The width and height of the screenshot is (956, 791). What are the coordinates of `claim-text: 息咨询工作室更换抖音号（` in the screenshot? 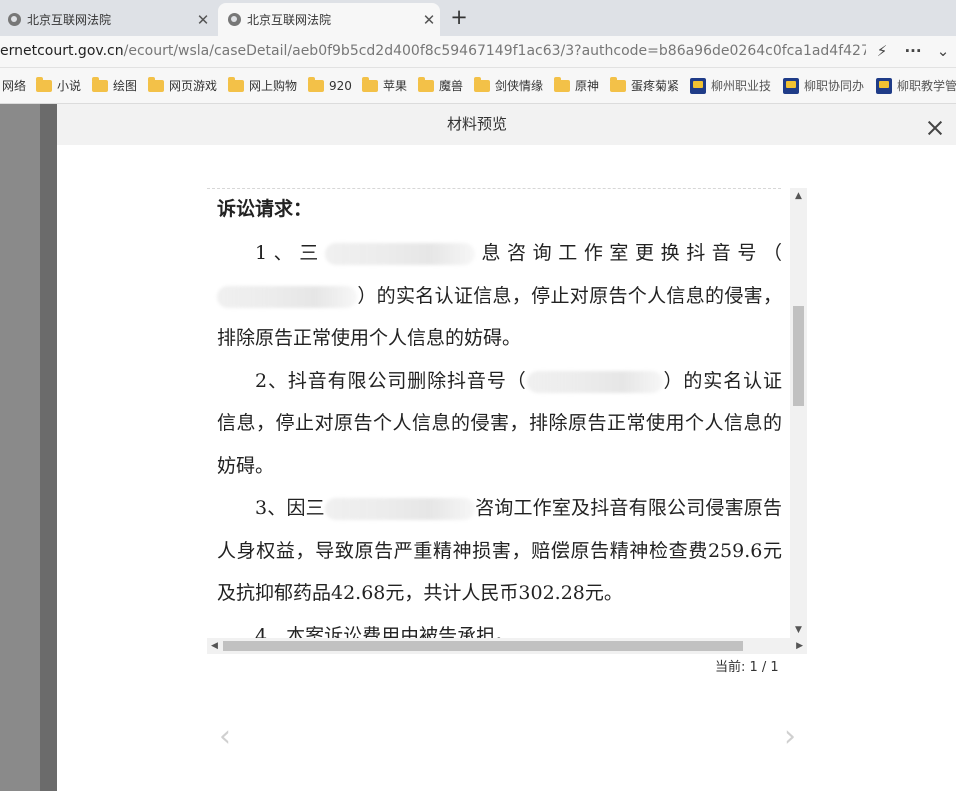 It's located at (628, 253).